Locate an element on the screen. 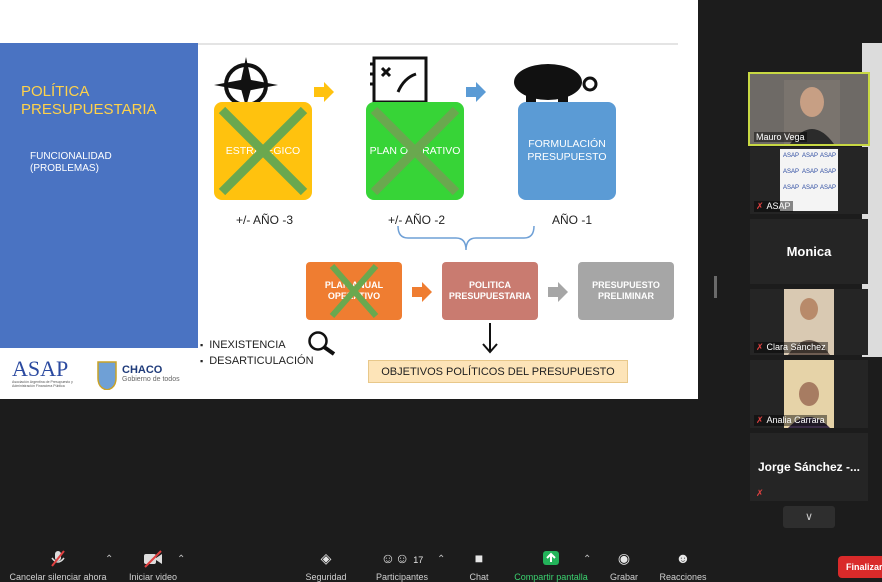  box-formulacion-label: FORMULACIÓN PRESUPUESTO is located at coordinates (567, 150).